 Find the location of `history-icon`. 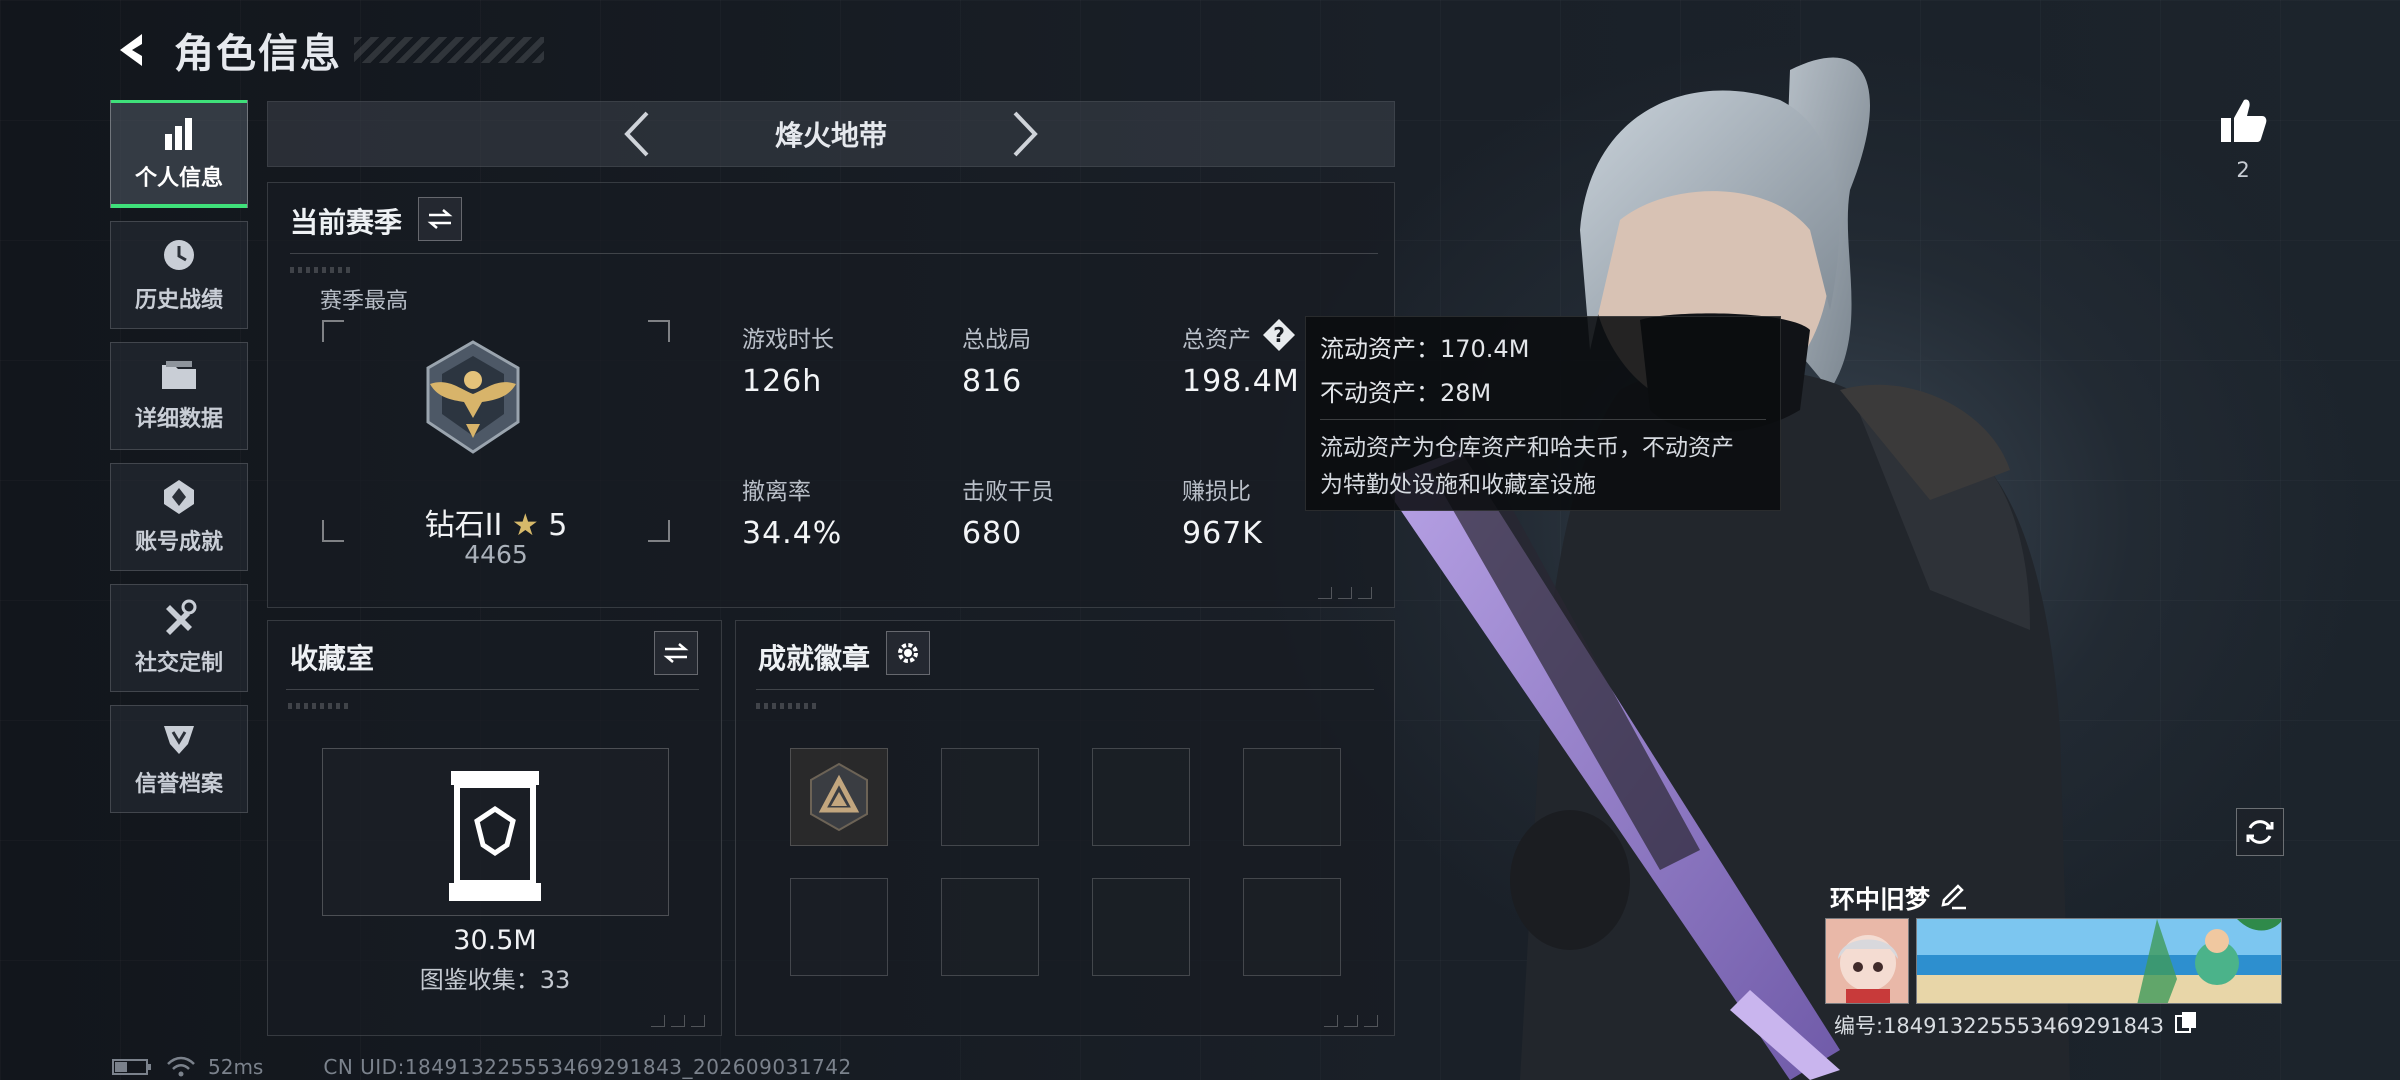

history-icon is located at coordinates (179, 255).